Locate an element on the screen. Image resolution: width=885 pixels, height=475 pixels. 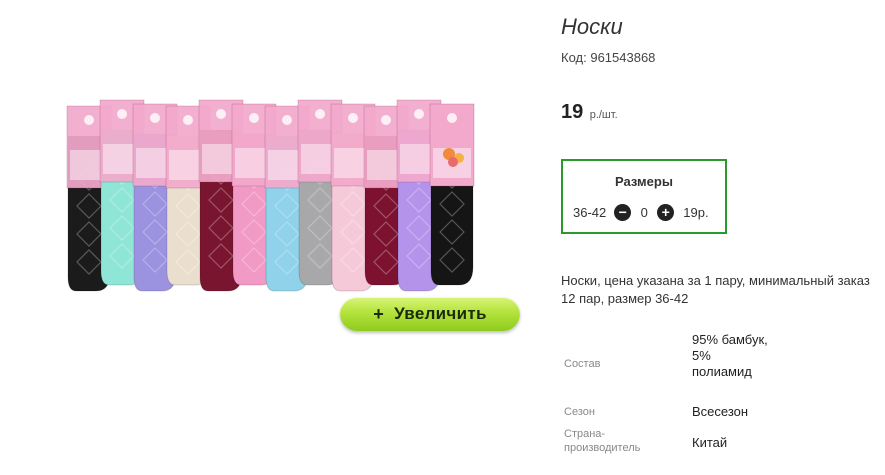
property-key: Сезон is located at coordinates (579, 412).